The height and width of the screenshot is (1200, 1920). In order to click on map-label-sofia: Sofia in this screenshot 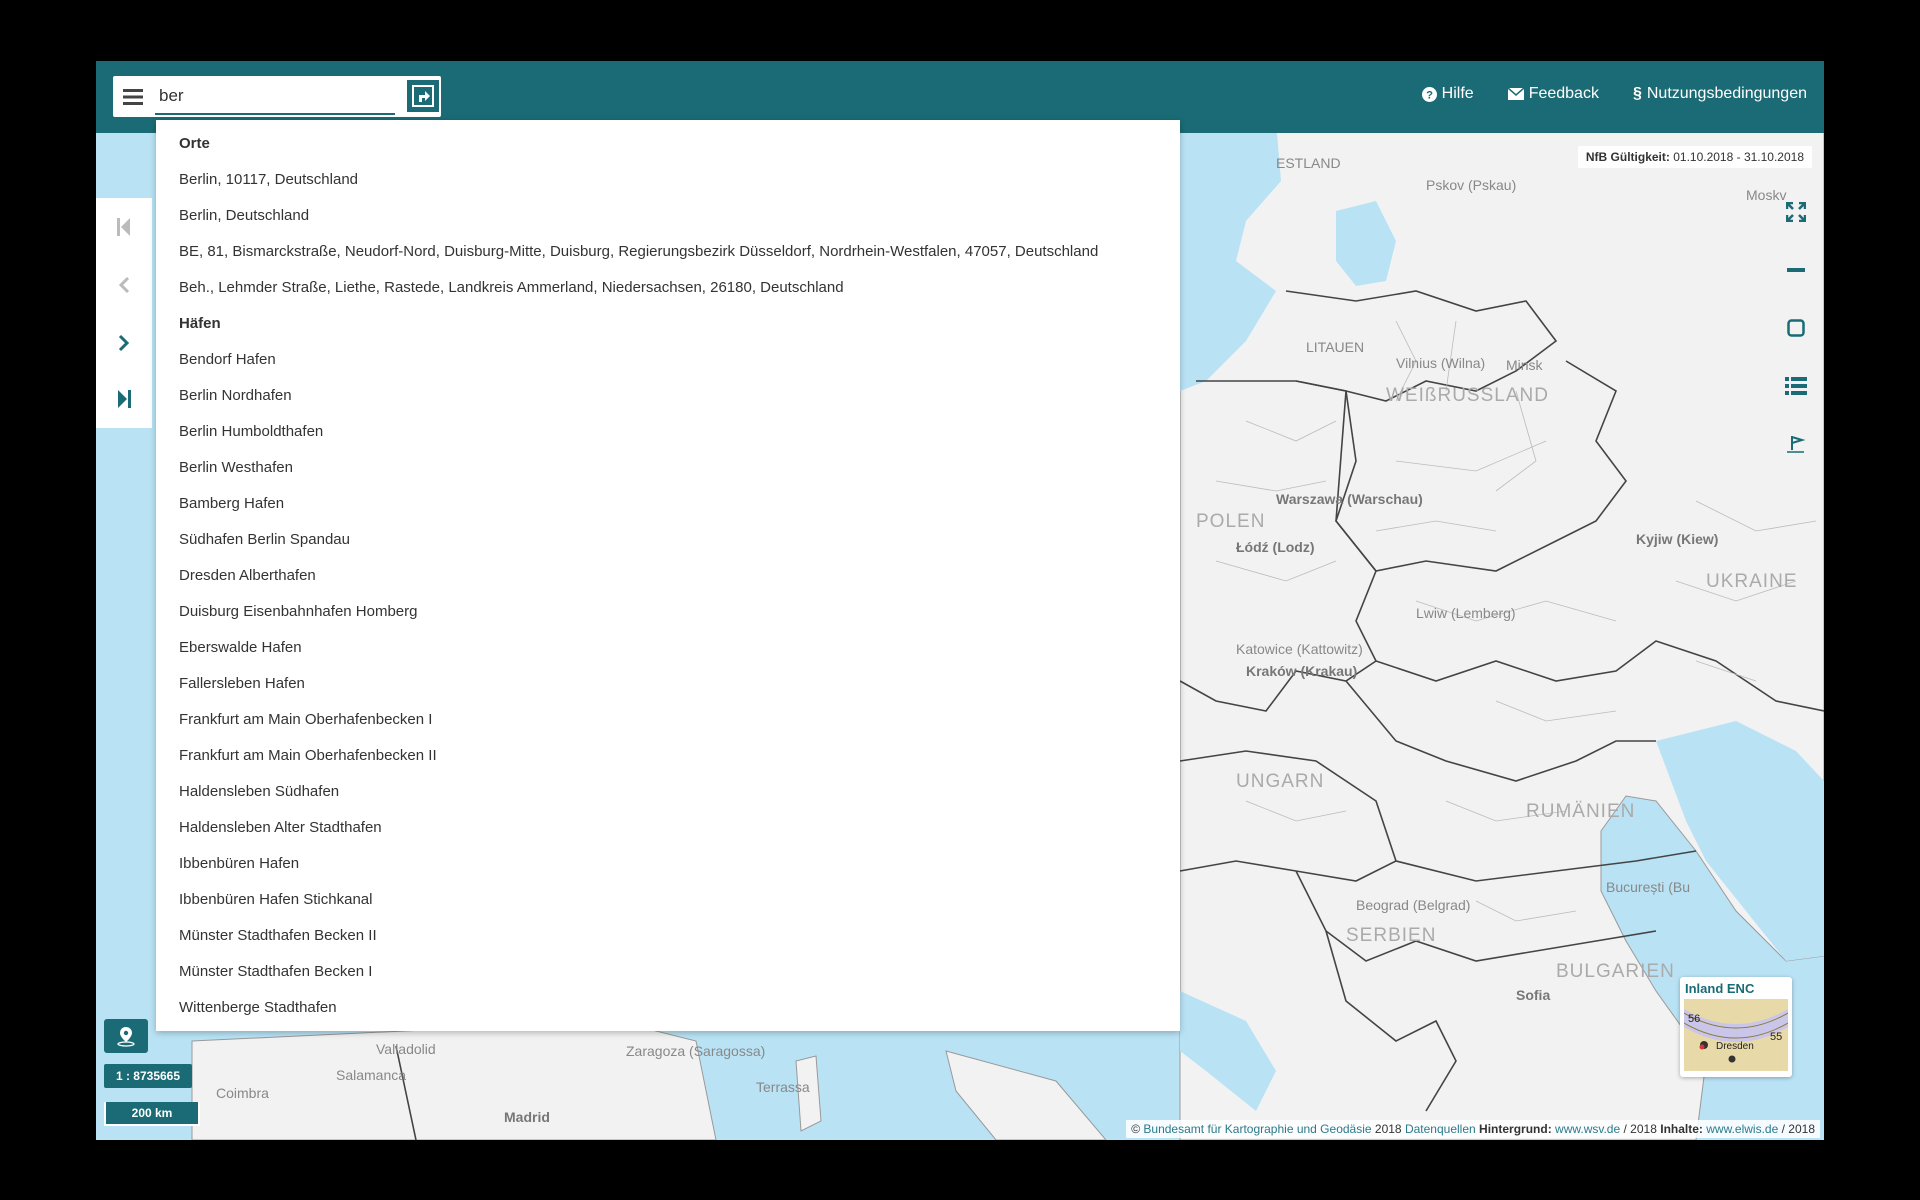, I will do `click(1533, 995)`.